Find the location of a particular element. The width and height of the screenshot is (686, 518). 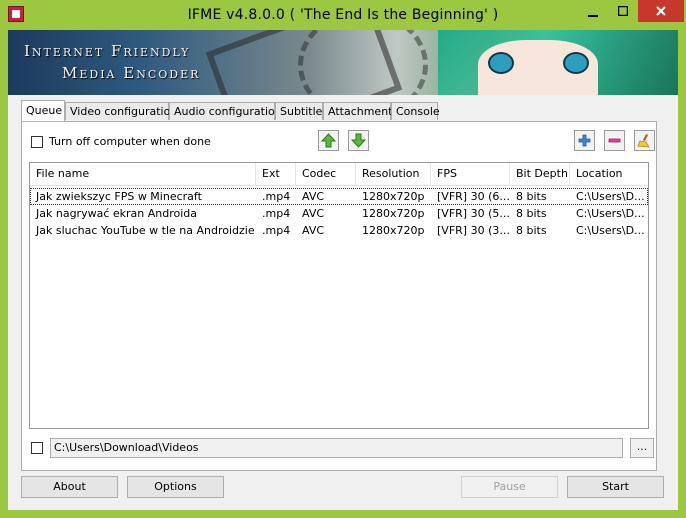

clear-list-button is located at coordinates (644, 140).